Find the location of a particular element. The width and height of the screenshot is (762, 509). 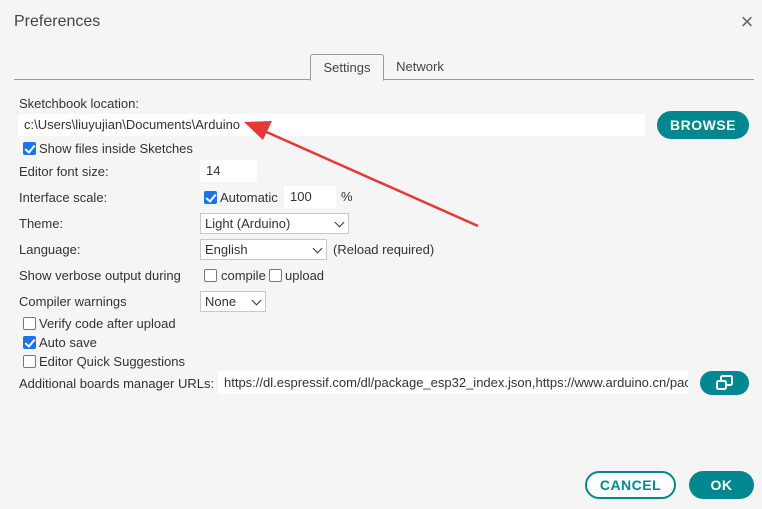

tab-settings: Settings is located at coordinates (347, 67).